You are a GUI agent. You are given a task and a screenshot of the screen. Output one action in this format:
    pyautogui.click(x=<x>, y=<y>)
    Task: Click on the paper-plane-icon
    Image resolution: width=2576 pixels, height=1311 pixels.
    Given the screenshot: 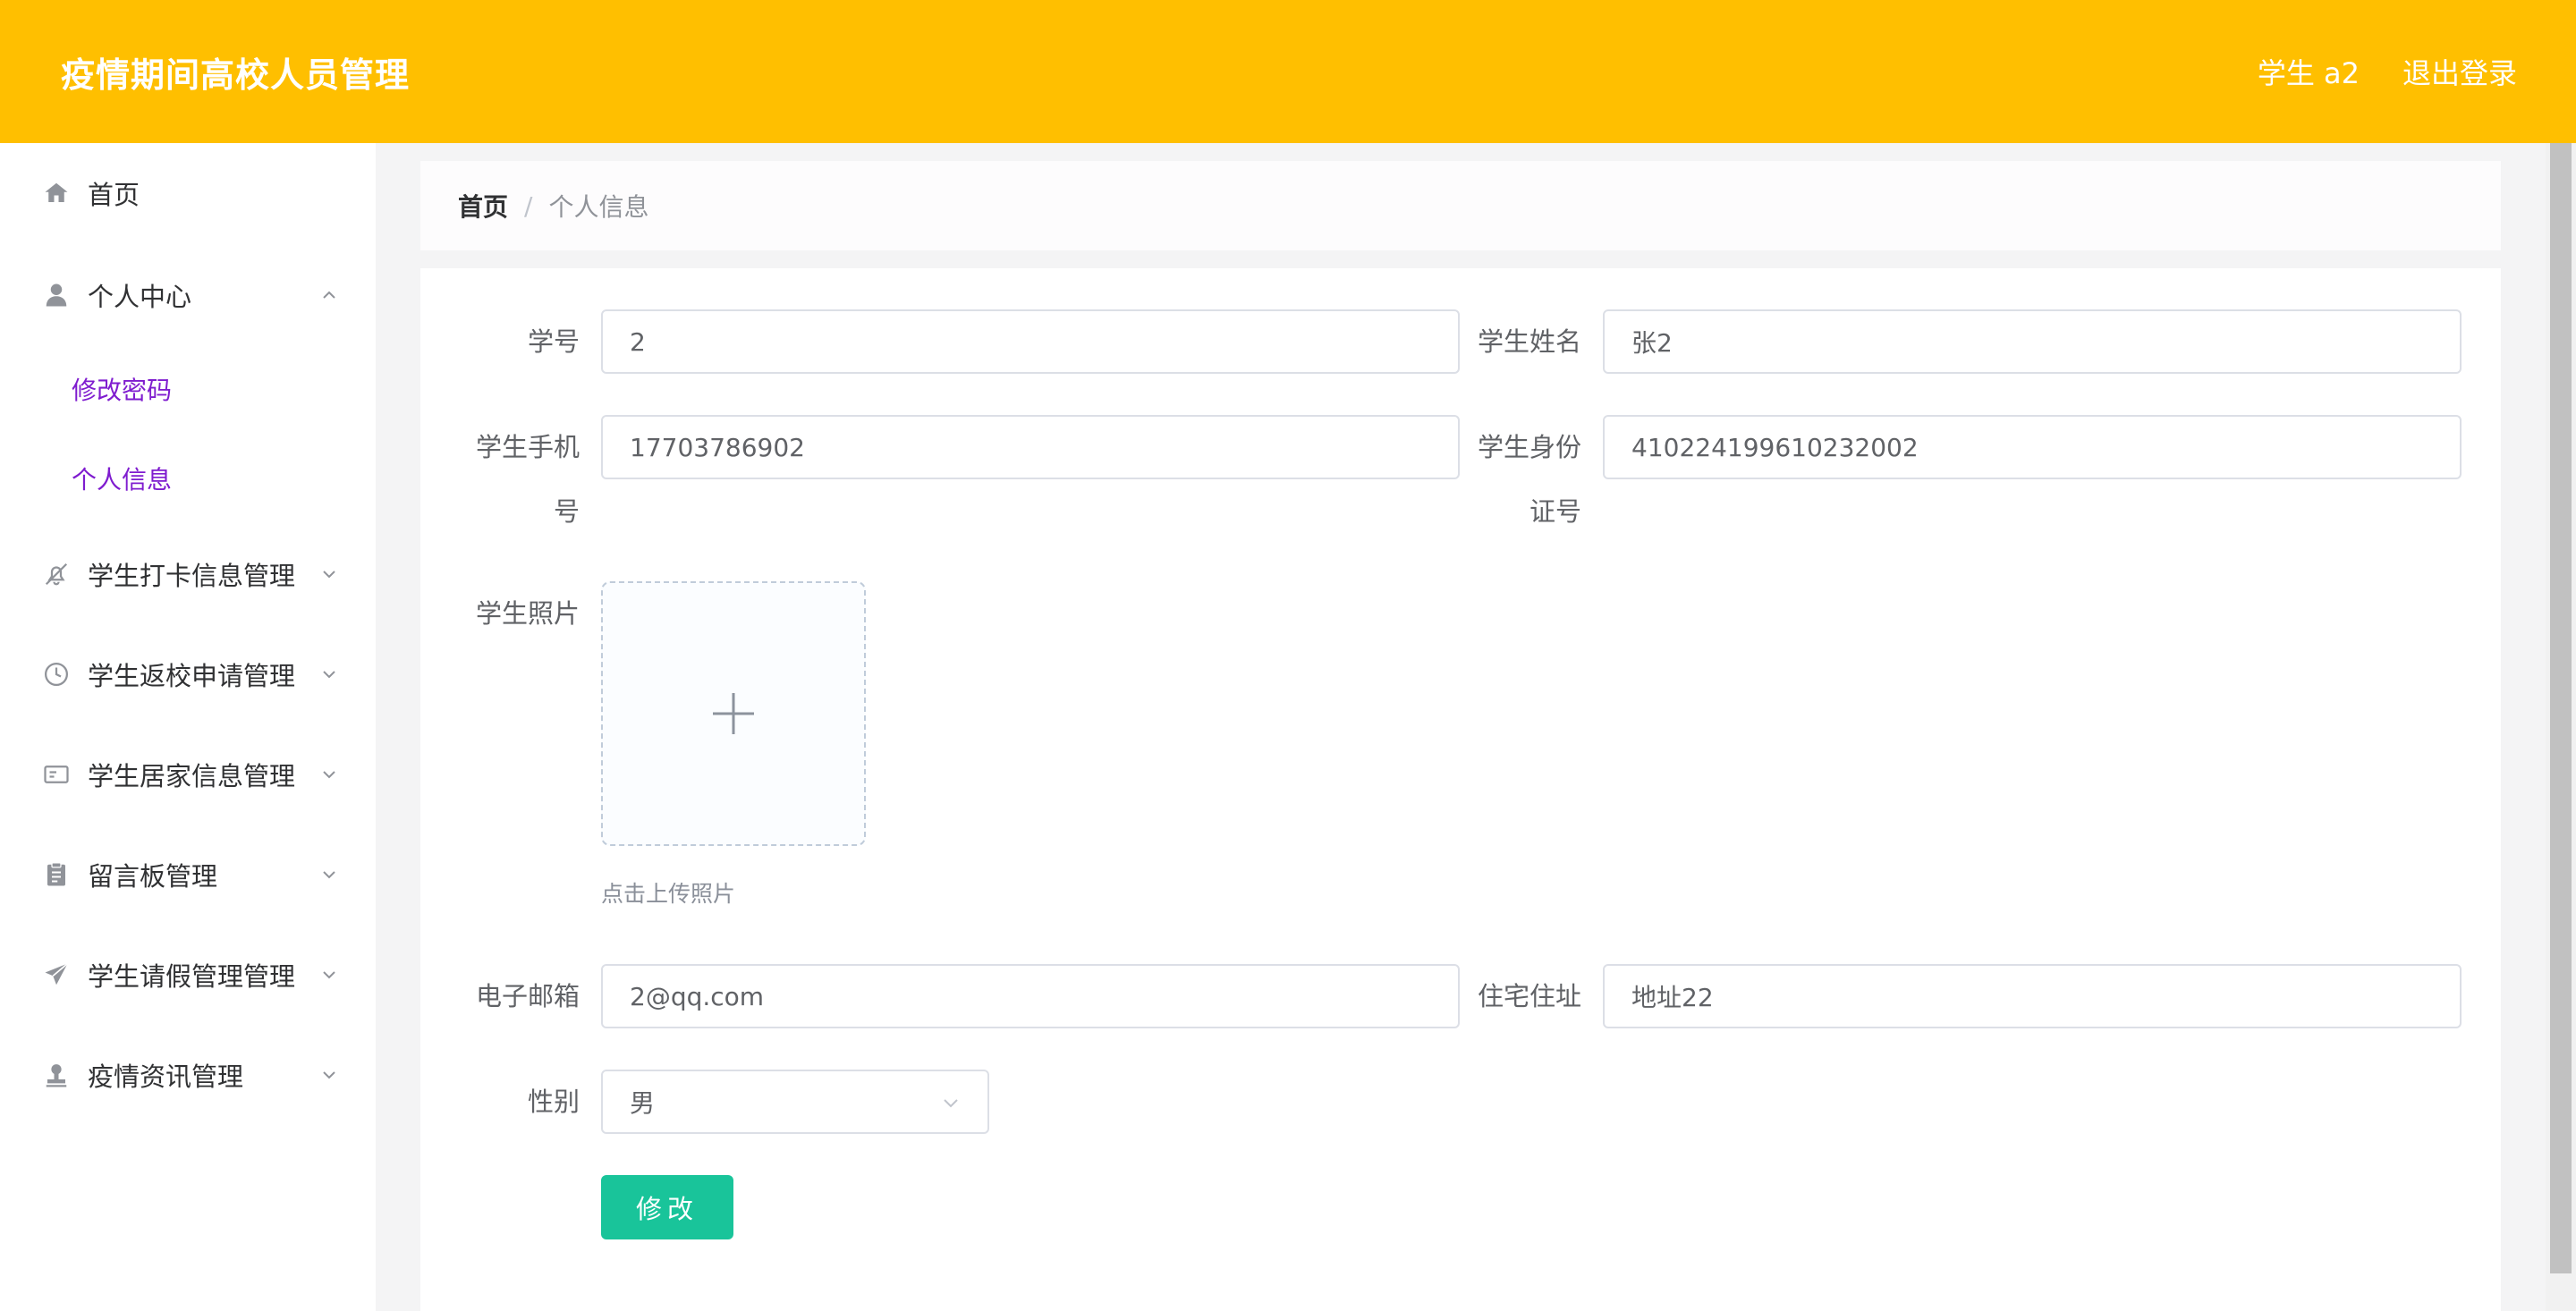 What is the action you would take?
    pyautogui.click(x=56, y=975)
    